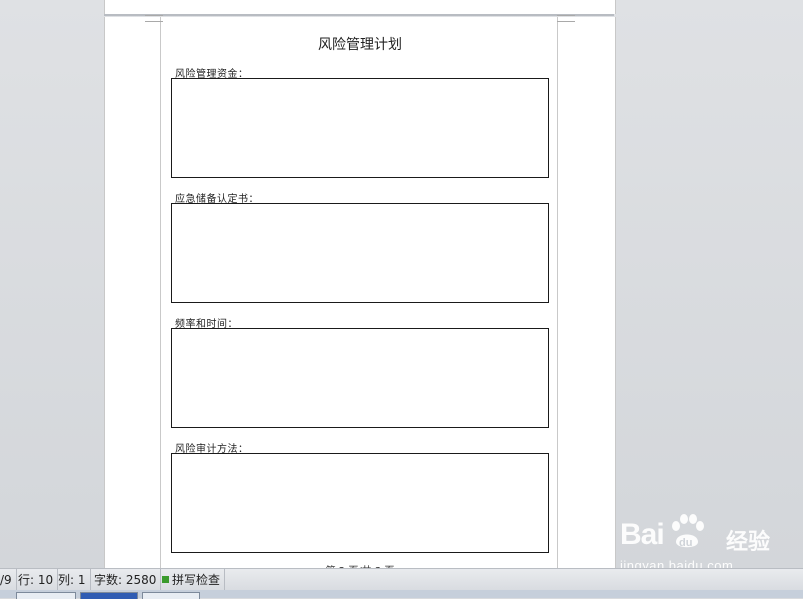  What do you see at coordinates (72, 580) in the screenshot?
I see `status-column: 列: 1` at bounding box center [72, 580].